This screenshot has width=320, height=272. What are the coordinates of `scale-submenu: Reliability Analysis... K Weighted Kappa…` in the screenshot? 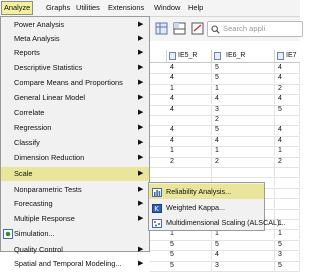 It's located at (216, 206).